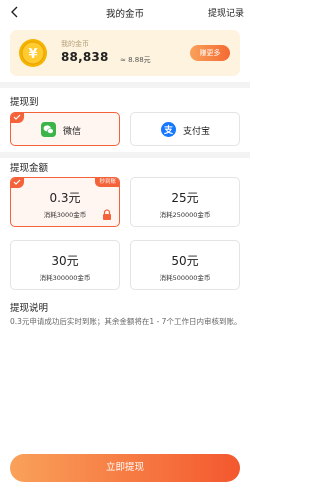 The width and height of the screenshot is (320, 486). I want to click on method-alipay: 支 支付宝, so click(185, 129).